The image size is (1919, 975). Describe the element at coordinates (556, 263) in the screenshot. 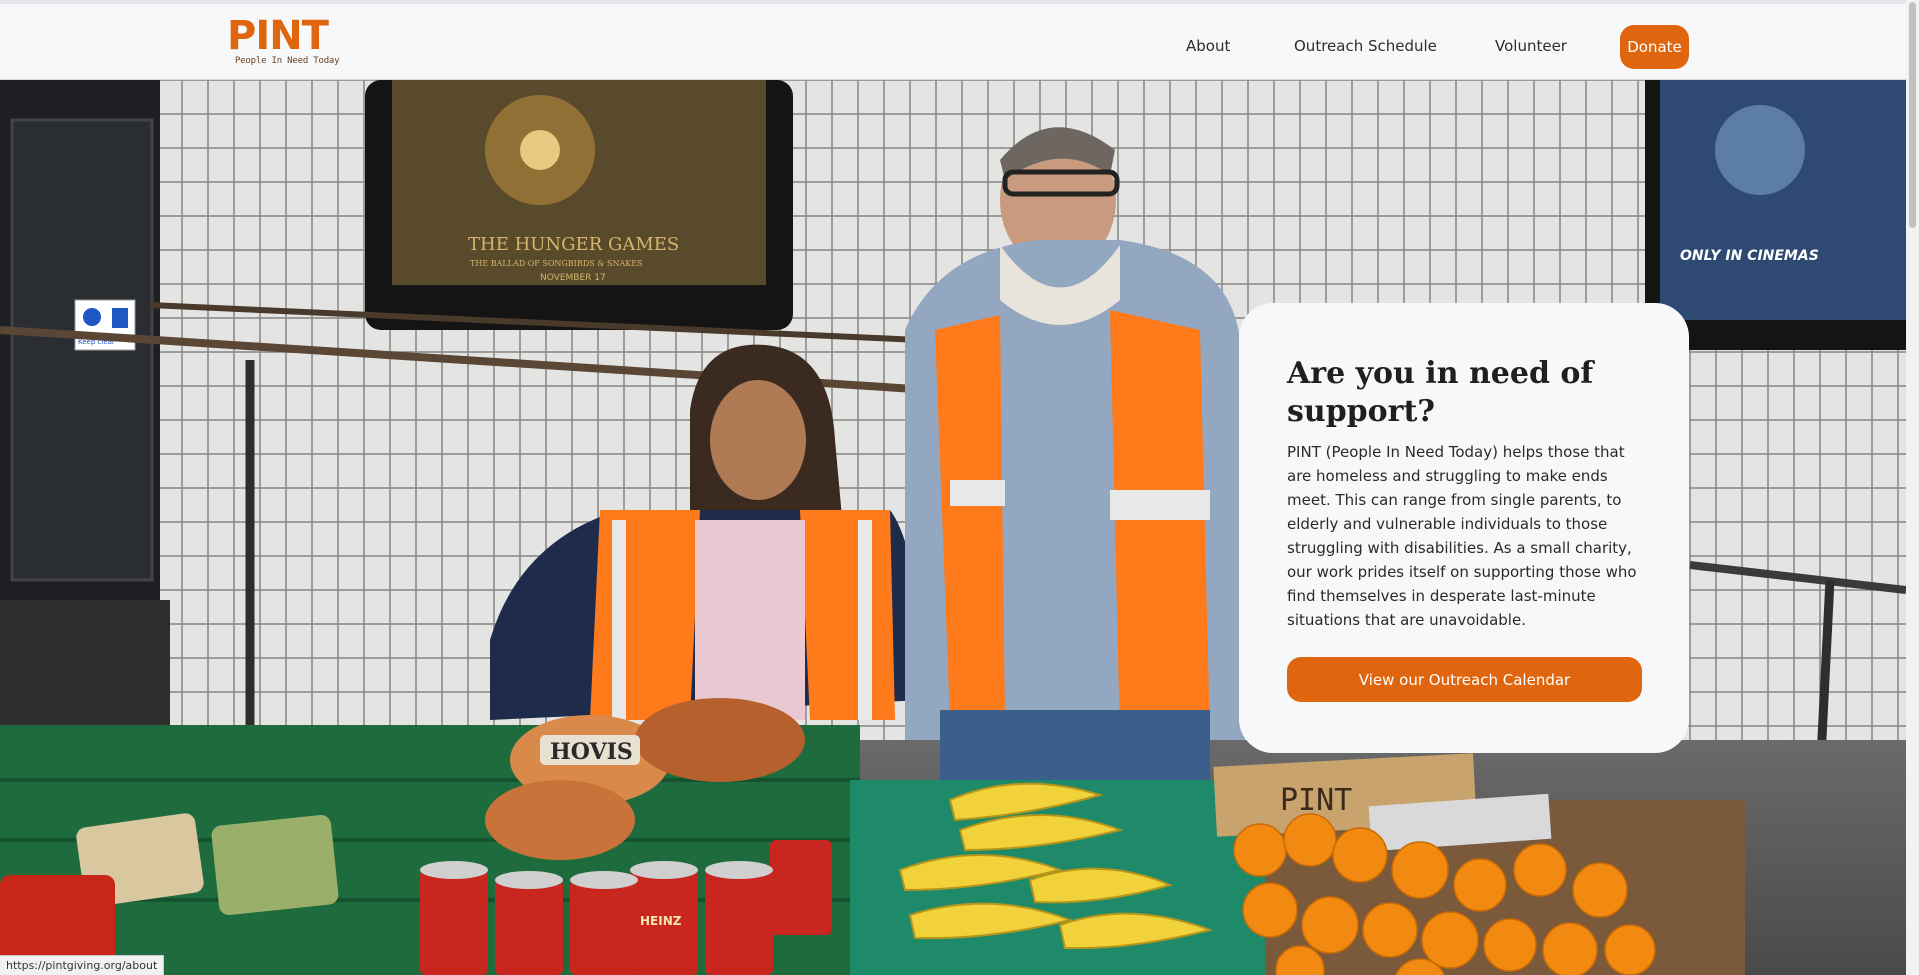

I see `poster-left-subtitle: THE BALLAD OF SONGBIRDS & SNAKES` at that location.